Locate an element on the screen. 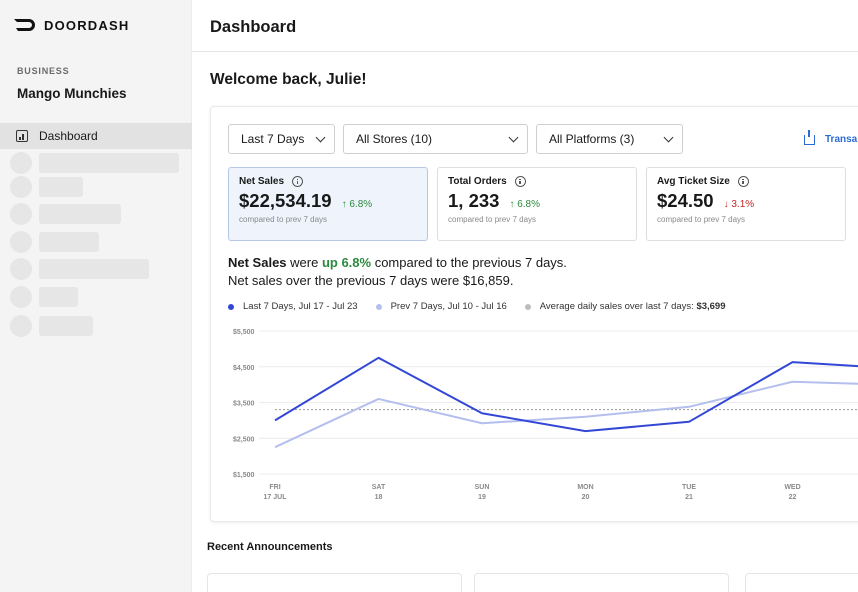 This screenshot has width=858, height=592. sidebar-item-dashboard: Dashboard is located at coordinates (96, 136).